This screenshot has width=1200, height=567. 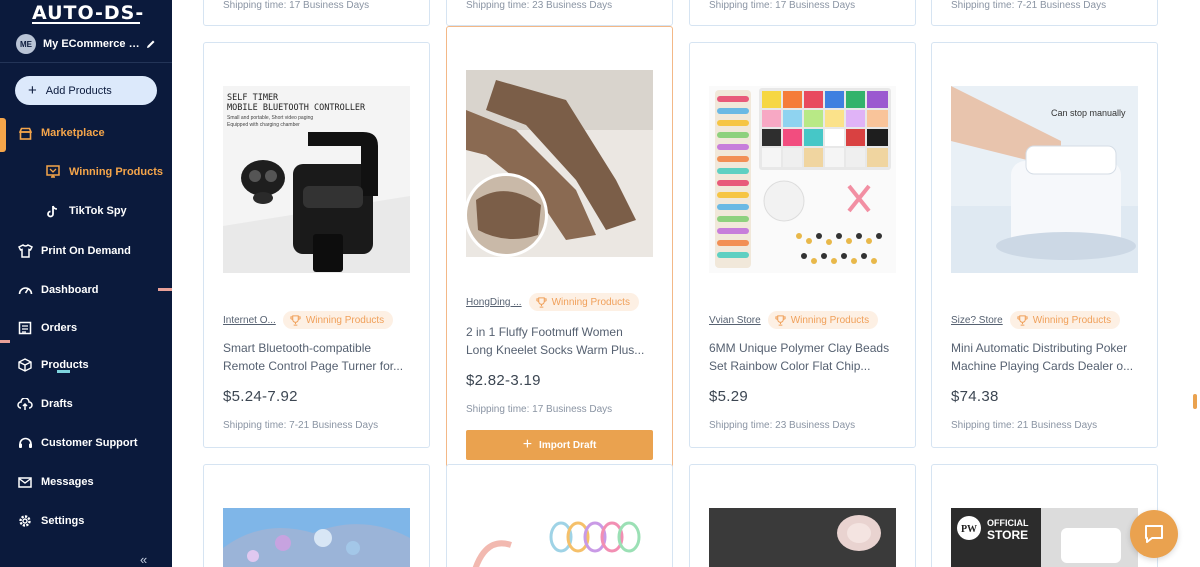 I want to click on gauge-icon, so click(x=25, y=290).